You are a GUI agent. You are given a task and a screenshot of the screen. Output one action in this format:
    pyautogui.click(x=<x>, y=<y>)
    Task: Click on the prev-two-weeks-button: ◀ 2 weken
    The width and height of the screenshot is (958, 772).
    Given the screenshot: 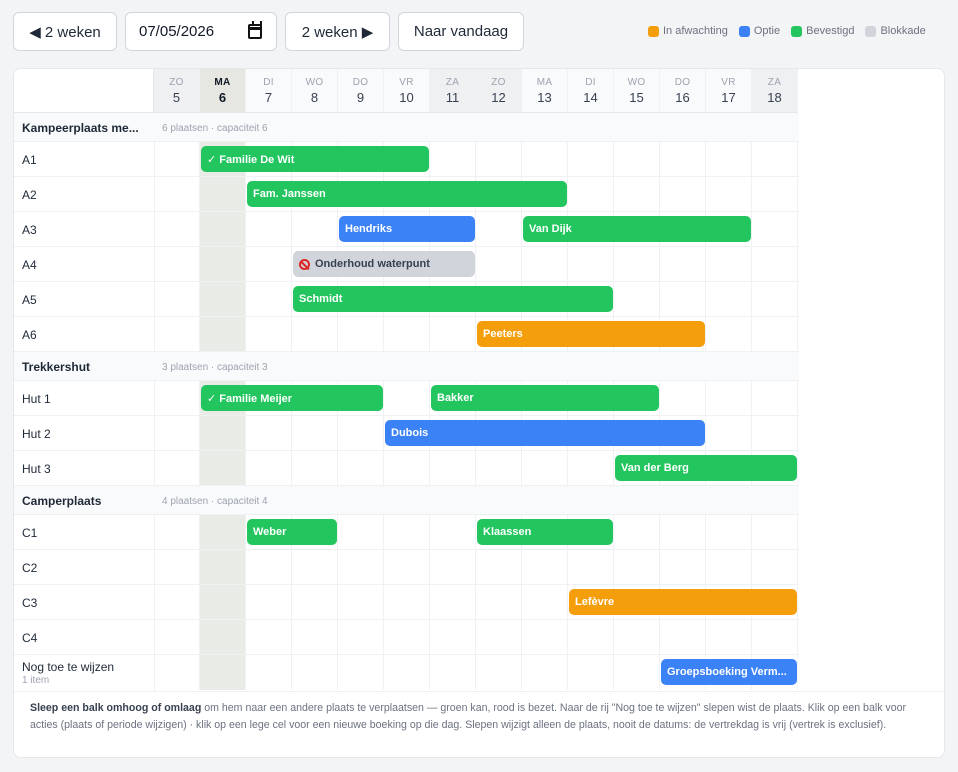 What is the action you would take?
    pyautogui.click(x=65, y=31)
    